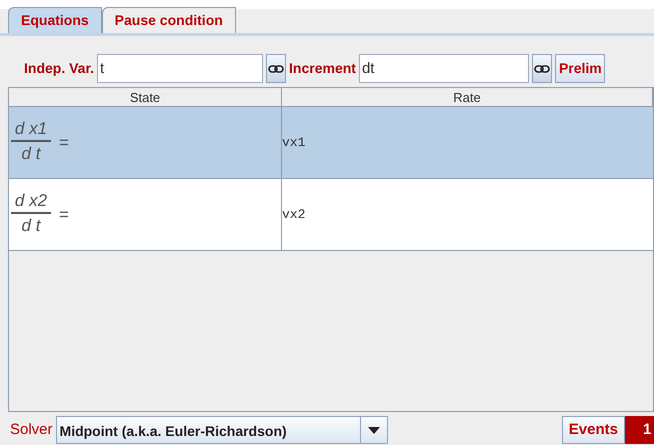  What do you see at coordinates (180, 69) in the screenshot?
I see `text-field: t` at bounding box center [180, 69].